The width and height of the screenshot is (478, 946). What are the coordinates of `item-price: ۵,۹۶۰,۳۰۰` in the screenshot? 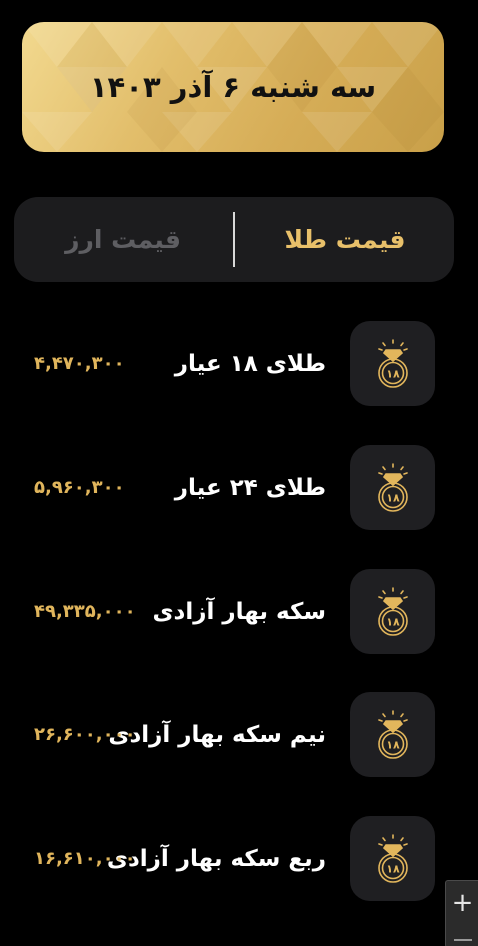 It's located at (79, 487).